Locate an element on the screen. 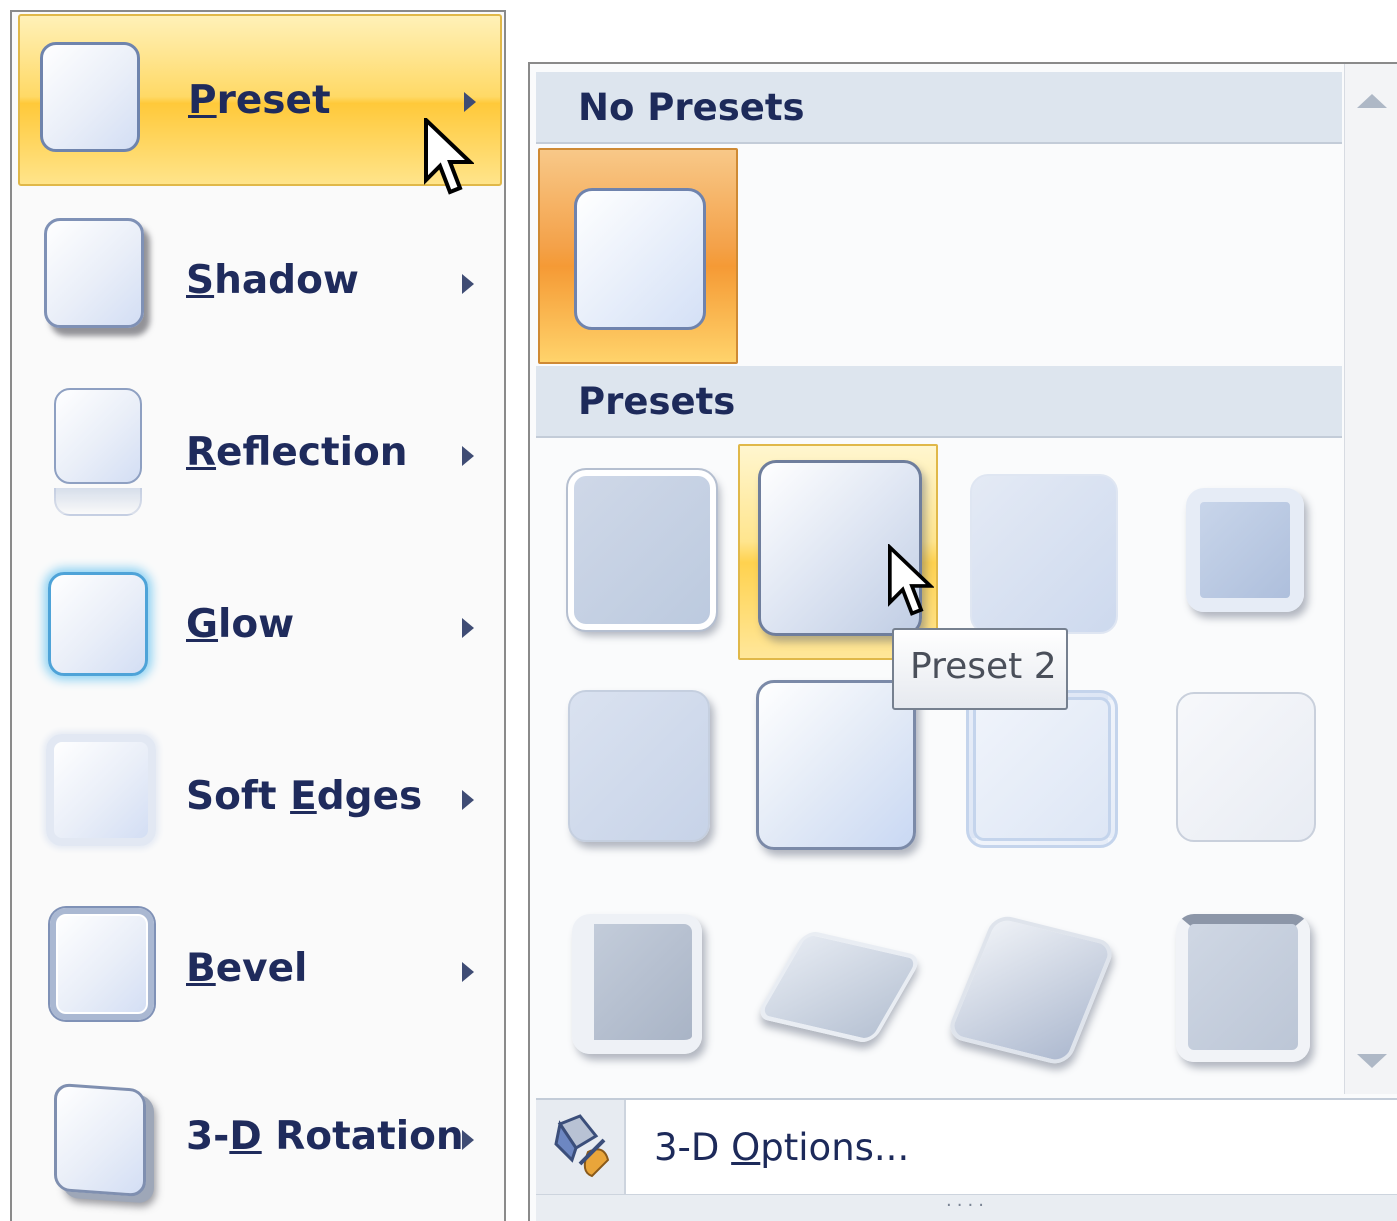  preset-thumbnail-icon is located at coordinates (90, 97).